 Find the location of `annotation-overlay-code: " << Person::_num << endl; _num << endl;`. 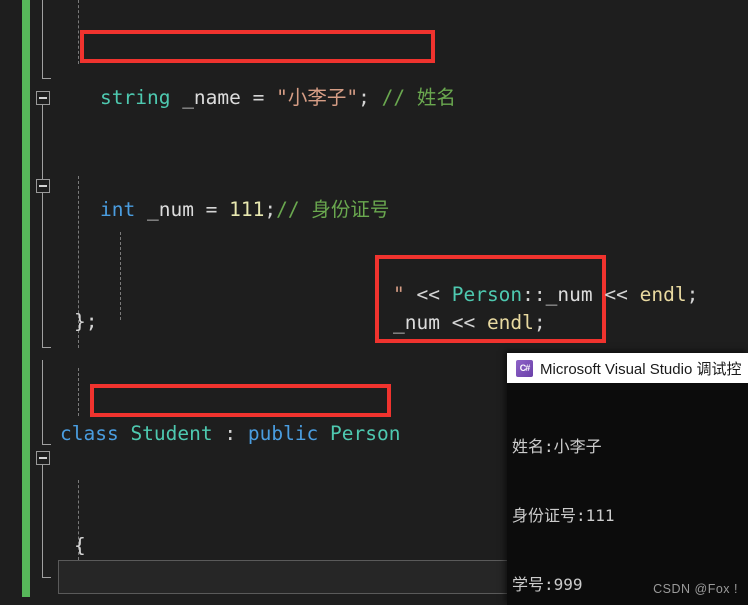

annotation-overlay-code: " << Person::_num << endl; _num << endl; is located at coordinates (538, 299).